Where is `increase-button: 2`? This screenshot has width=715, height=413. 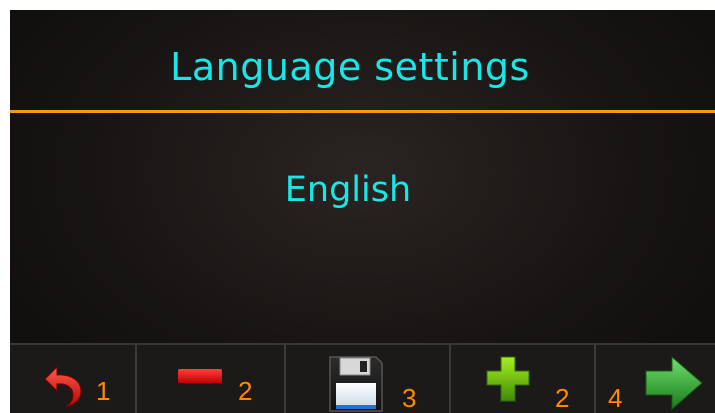 increase-button: 2 is located at coordinates (523, 379).